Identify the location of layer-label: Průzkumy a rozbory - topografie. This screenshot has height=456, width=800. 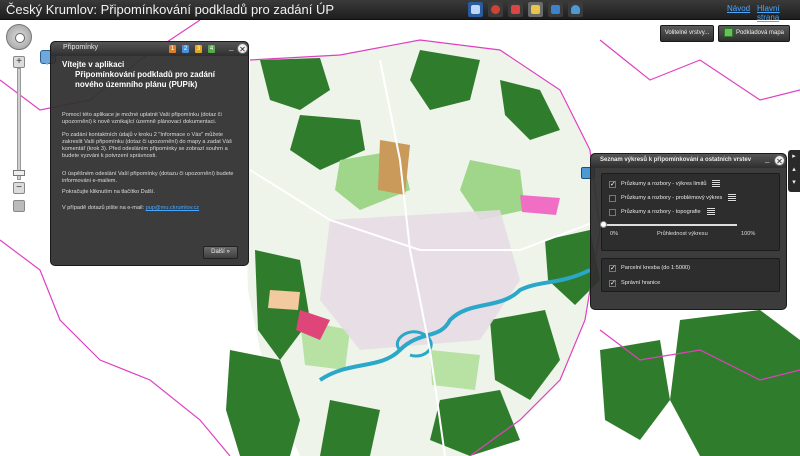
(661, 212).